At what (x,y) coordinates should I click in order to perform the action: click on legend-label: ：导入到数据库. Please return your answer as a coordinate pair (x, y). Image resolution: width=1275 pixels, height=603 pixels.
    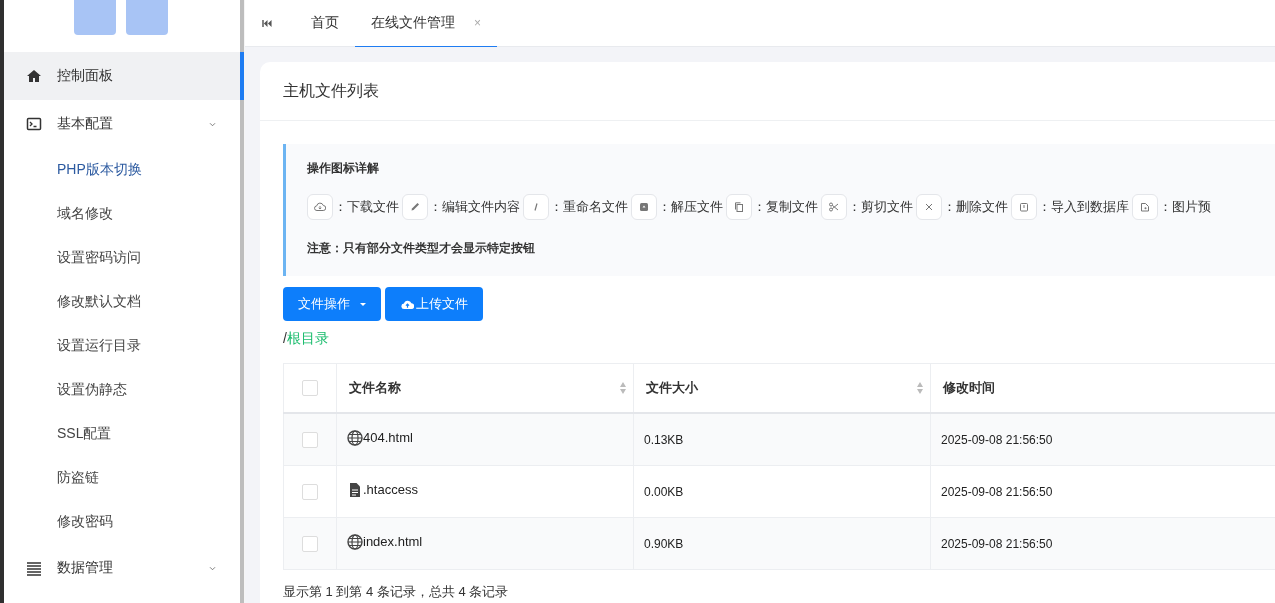
    Looking at the image, I should click on (1083, 207).